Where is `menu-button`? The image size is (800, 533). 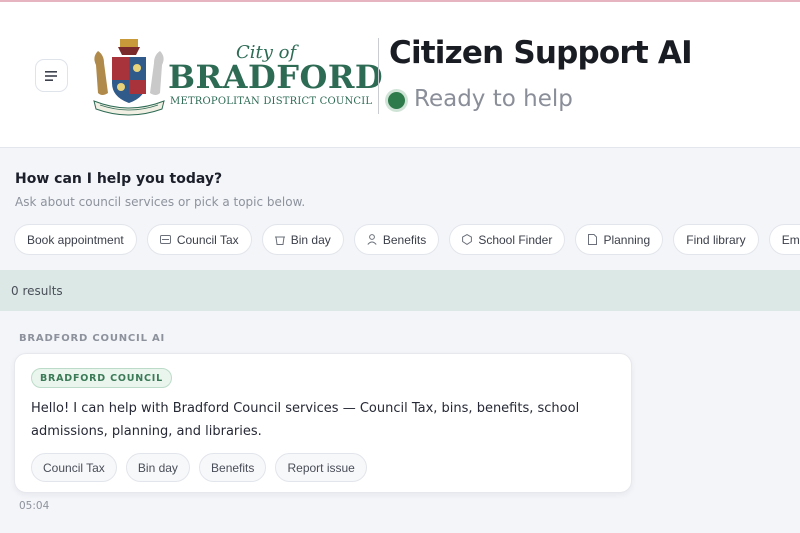 menu-button is located at coordinates (51, 75).